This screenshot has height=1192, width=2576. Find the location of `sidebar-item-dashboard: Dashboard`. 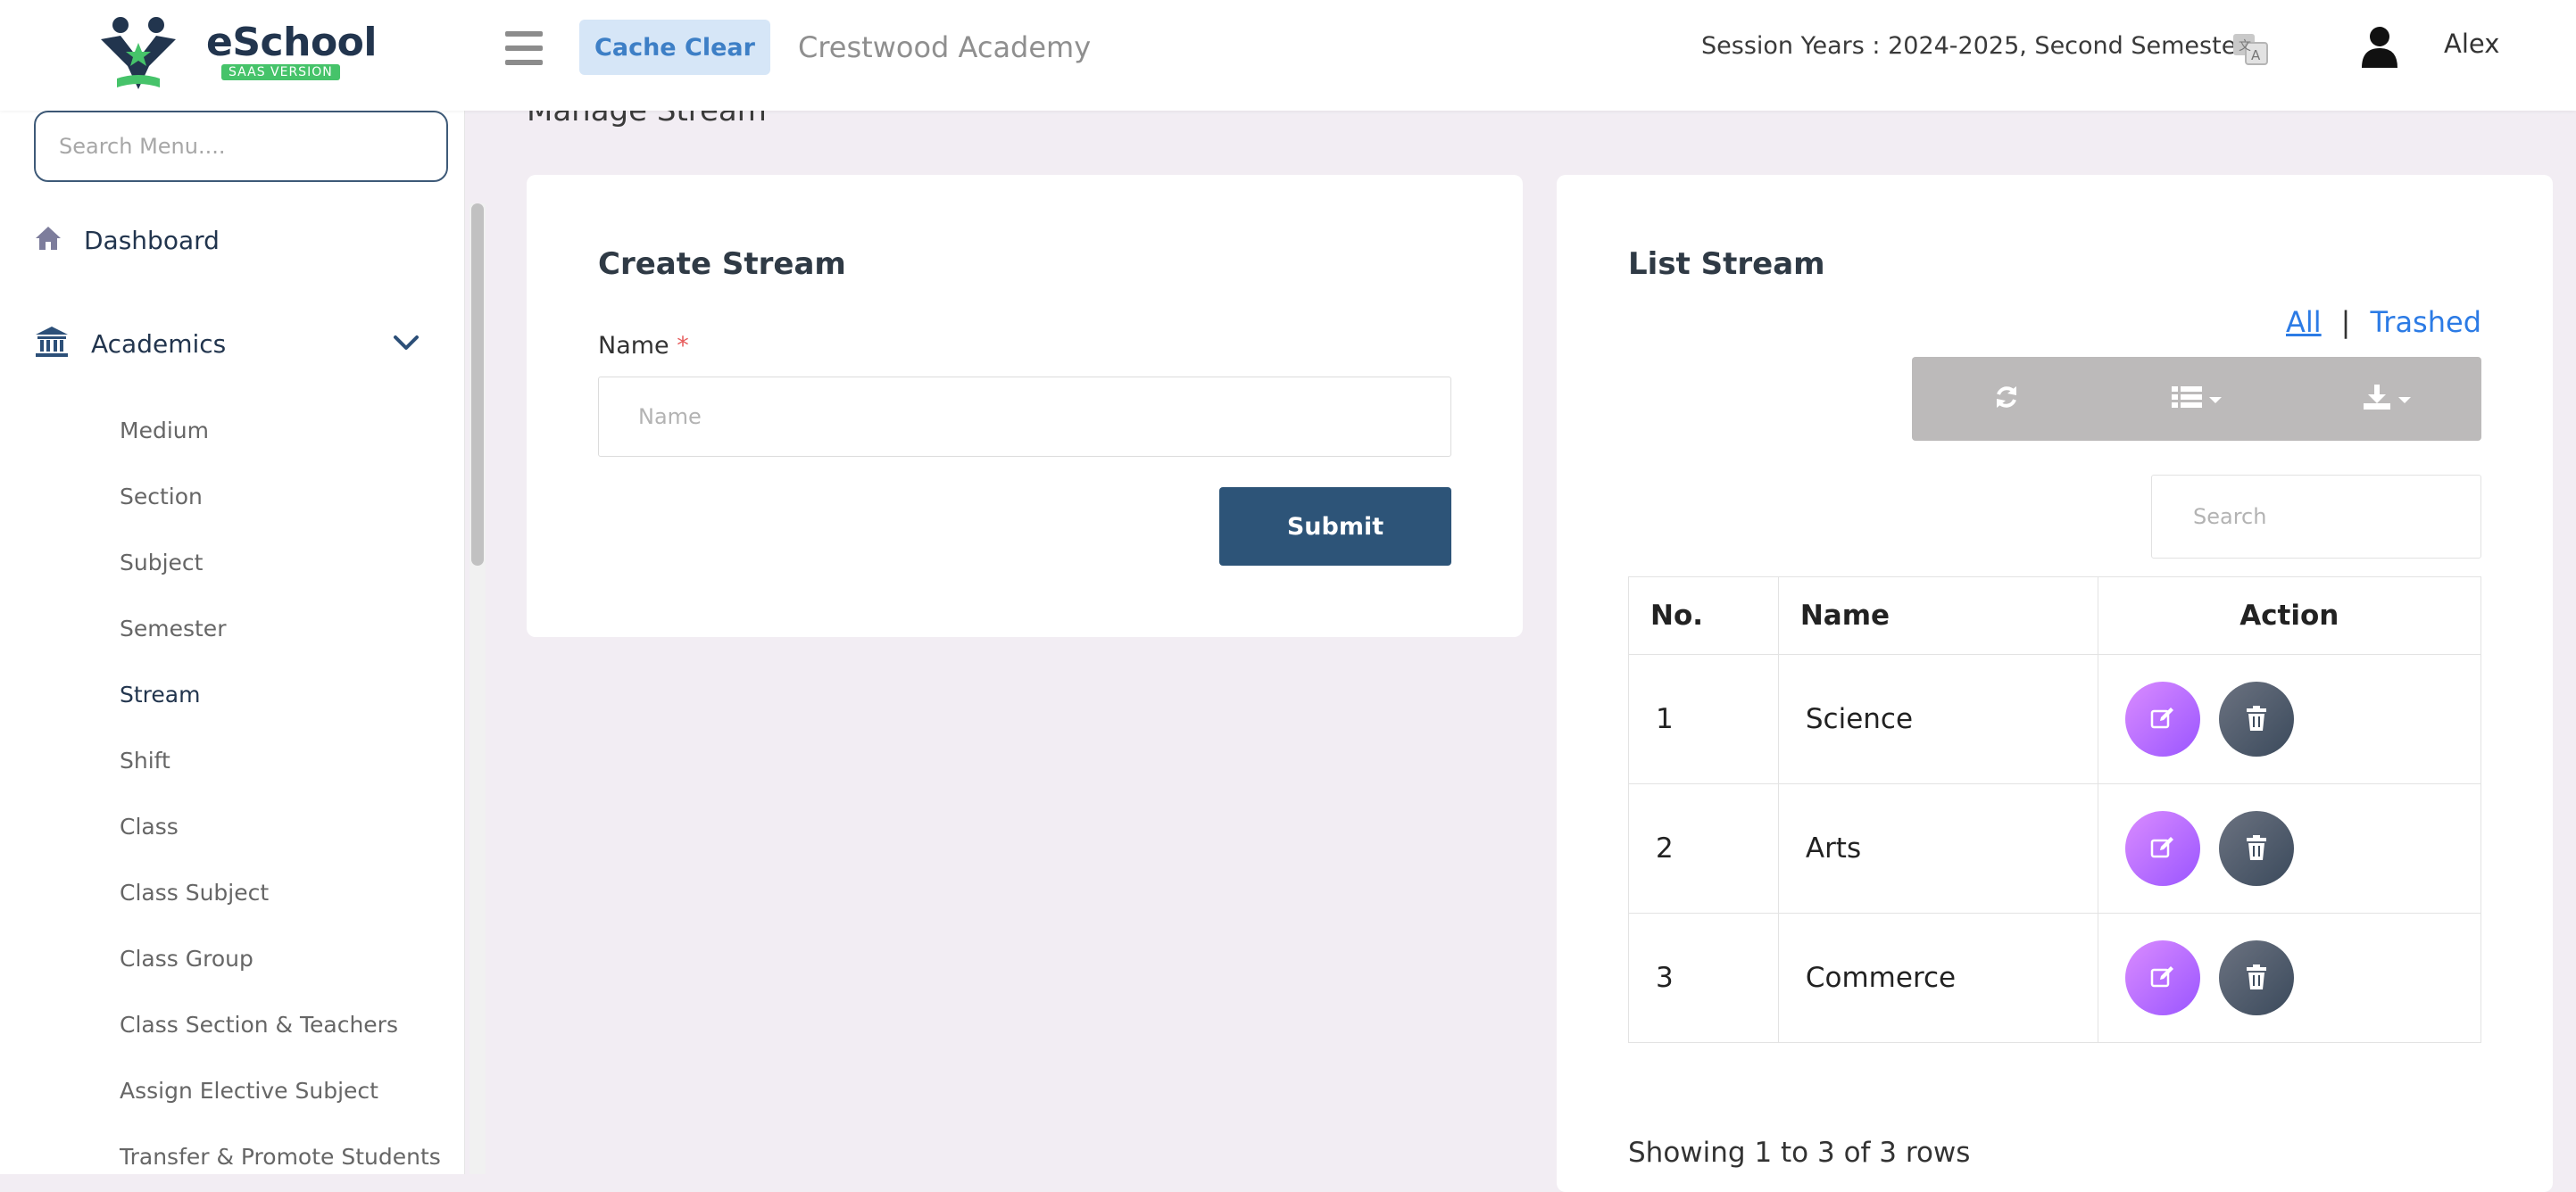

sidebar-item-dashboard: Dashboard is located at coordinates (127, 240).